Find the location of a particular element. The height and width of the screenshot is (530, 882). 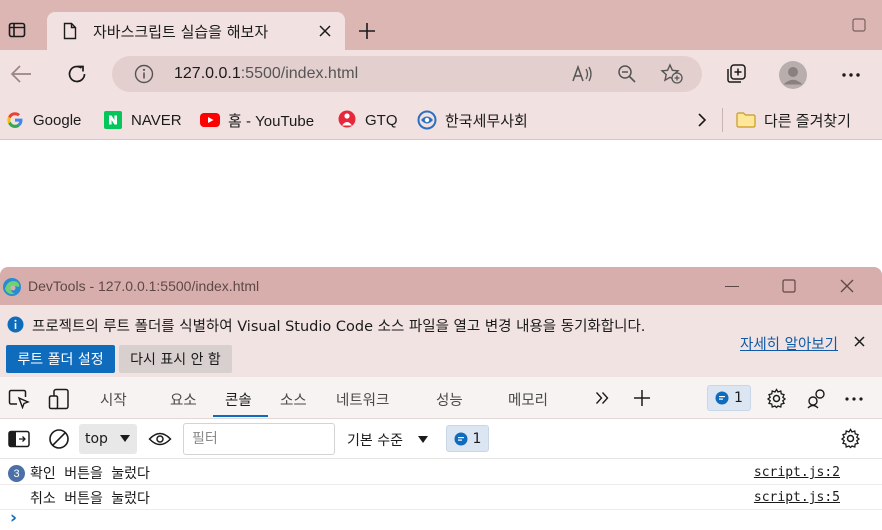

close-icon is located at coordinates (847, 286).